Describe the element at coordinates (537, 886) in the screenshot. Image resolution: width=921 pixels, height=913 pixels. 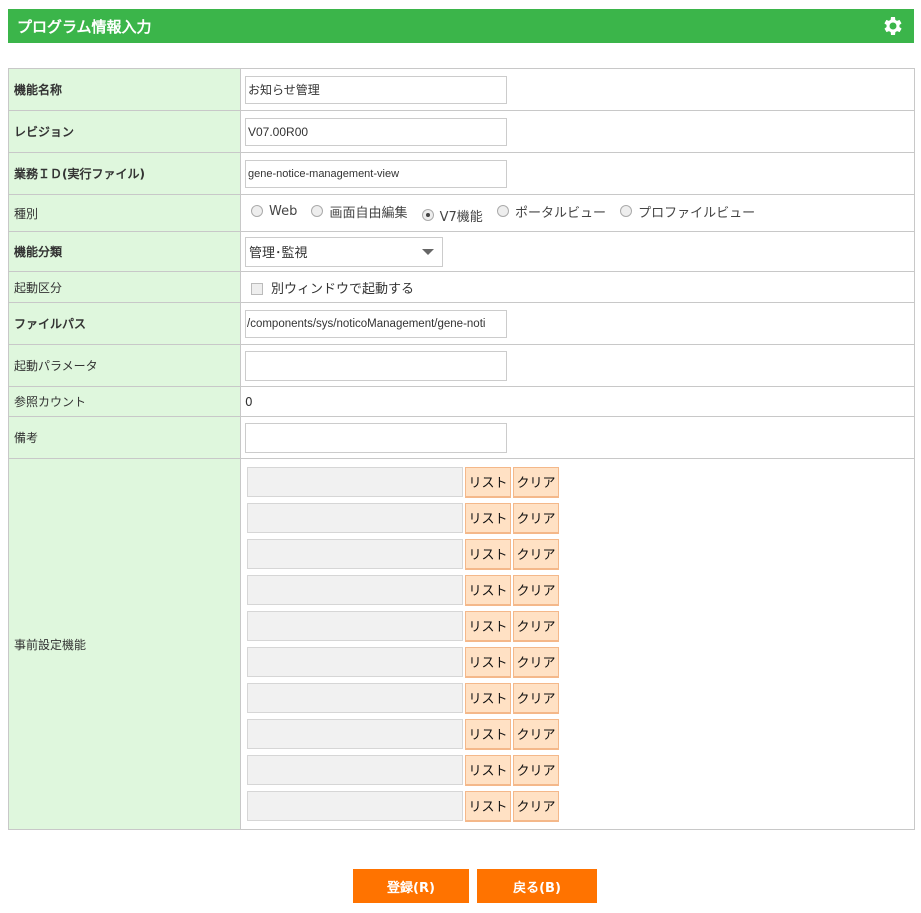
I see `back-button: 戻る(B)` at that location.